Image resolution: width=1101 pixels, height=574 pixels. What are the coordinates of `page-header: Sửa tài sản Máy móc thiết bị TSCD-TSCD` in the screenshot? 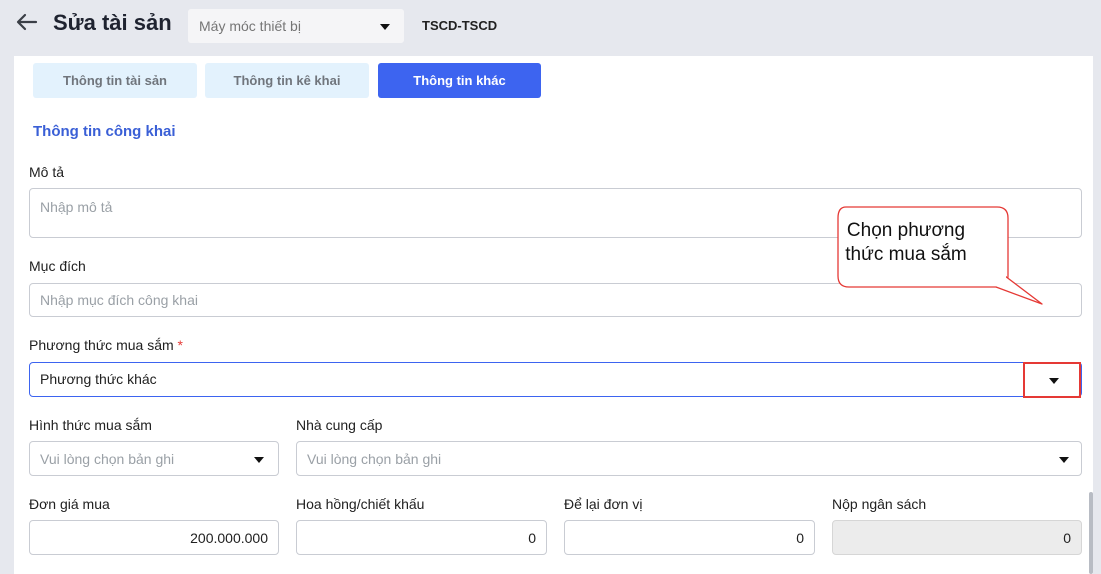 It's located at (550, 28).